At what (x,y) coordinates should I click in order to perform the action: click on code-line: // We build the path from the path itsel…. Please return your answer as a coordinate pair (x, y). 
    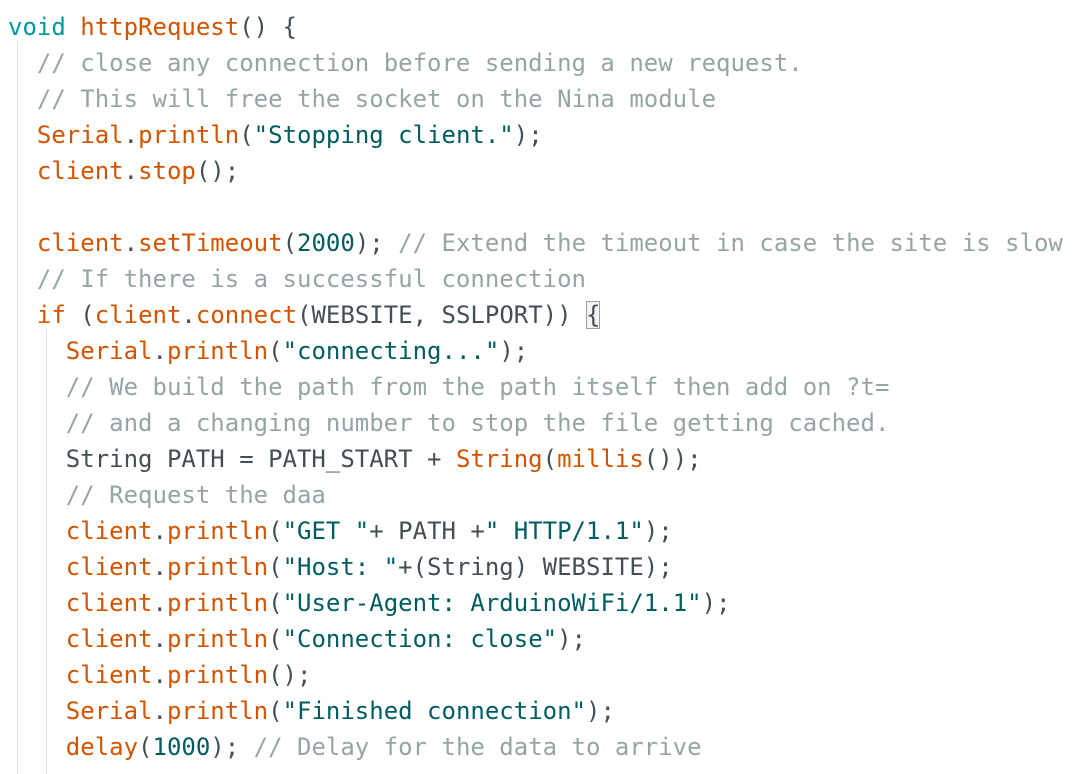
    Looking at the image, I should click on (449, 387).